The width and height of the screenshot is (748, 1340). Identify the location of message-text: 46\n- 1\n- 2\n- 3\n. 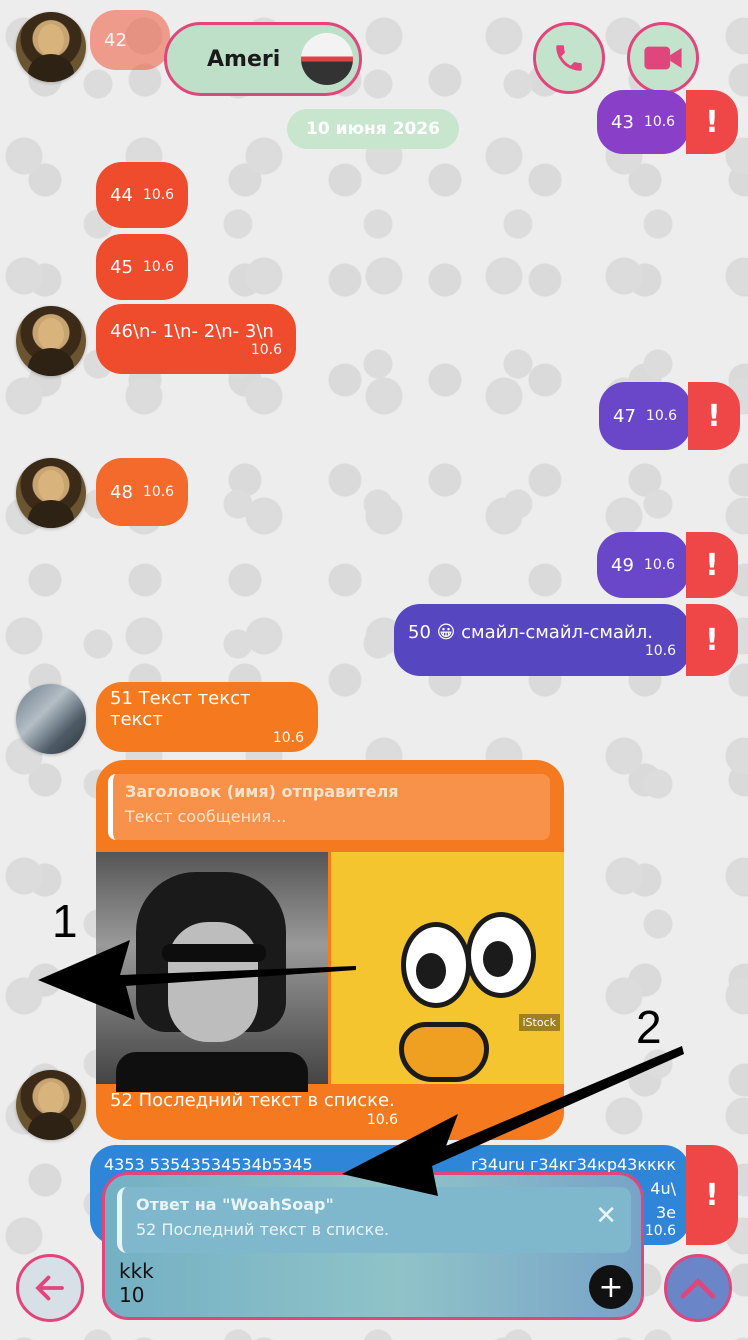
(192, 331).